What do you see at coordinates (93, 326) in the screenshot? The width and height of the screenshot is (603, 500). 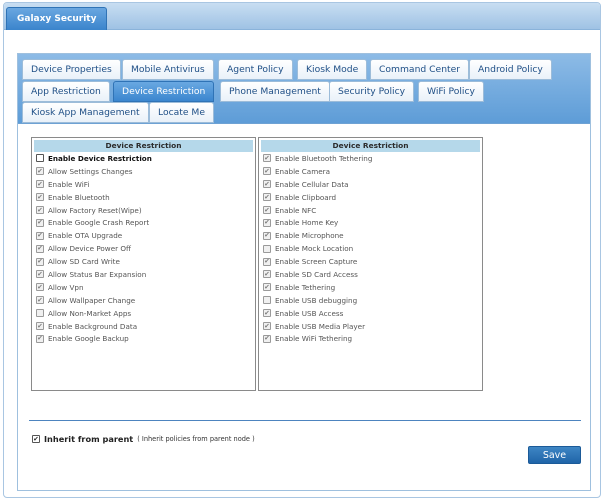 I see `restriction-label: Enable Background Data` at bounding box center [93, 326].